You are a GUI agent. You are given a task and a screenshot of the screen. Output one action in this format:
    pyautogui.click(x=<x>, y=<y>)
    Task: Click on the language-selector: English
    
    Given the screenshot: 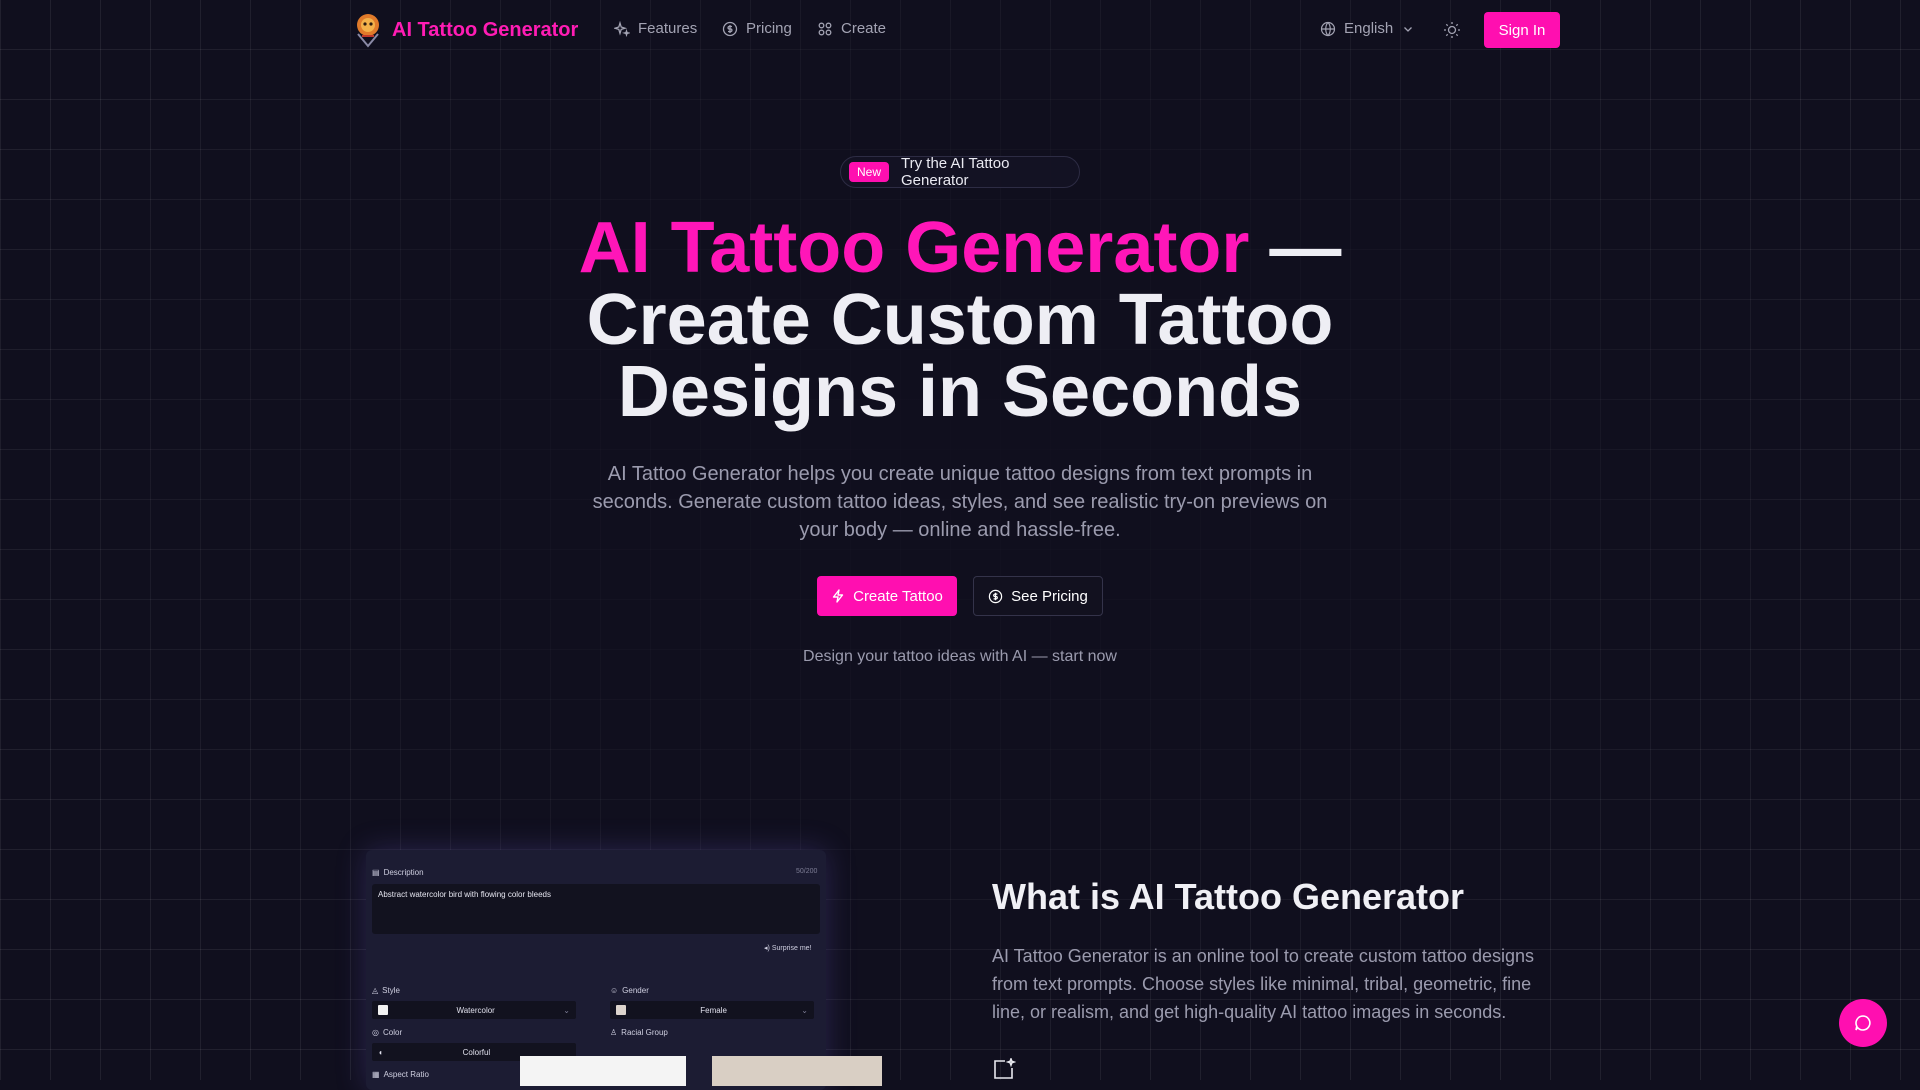 What is the action you would take?
    pyautogui.click(x=1367, y=28)
    